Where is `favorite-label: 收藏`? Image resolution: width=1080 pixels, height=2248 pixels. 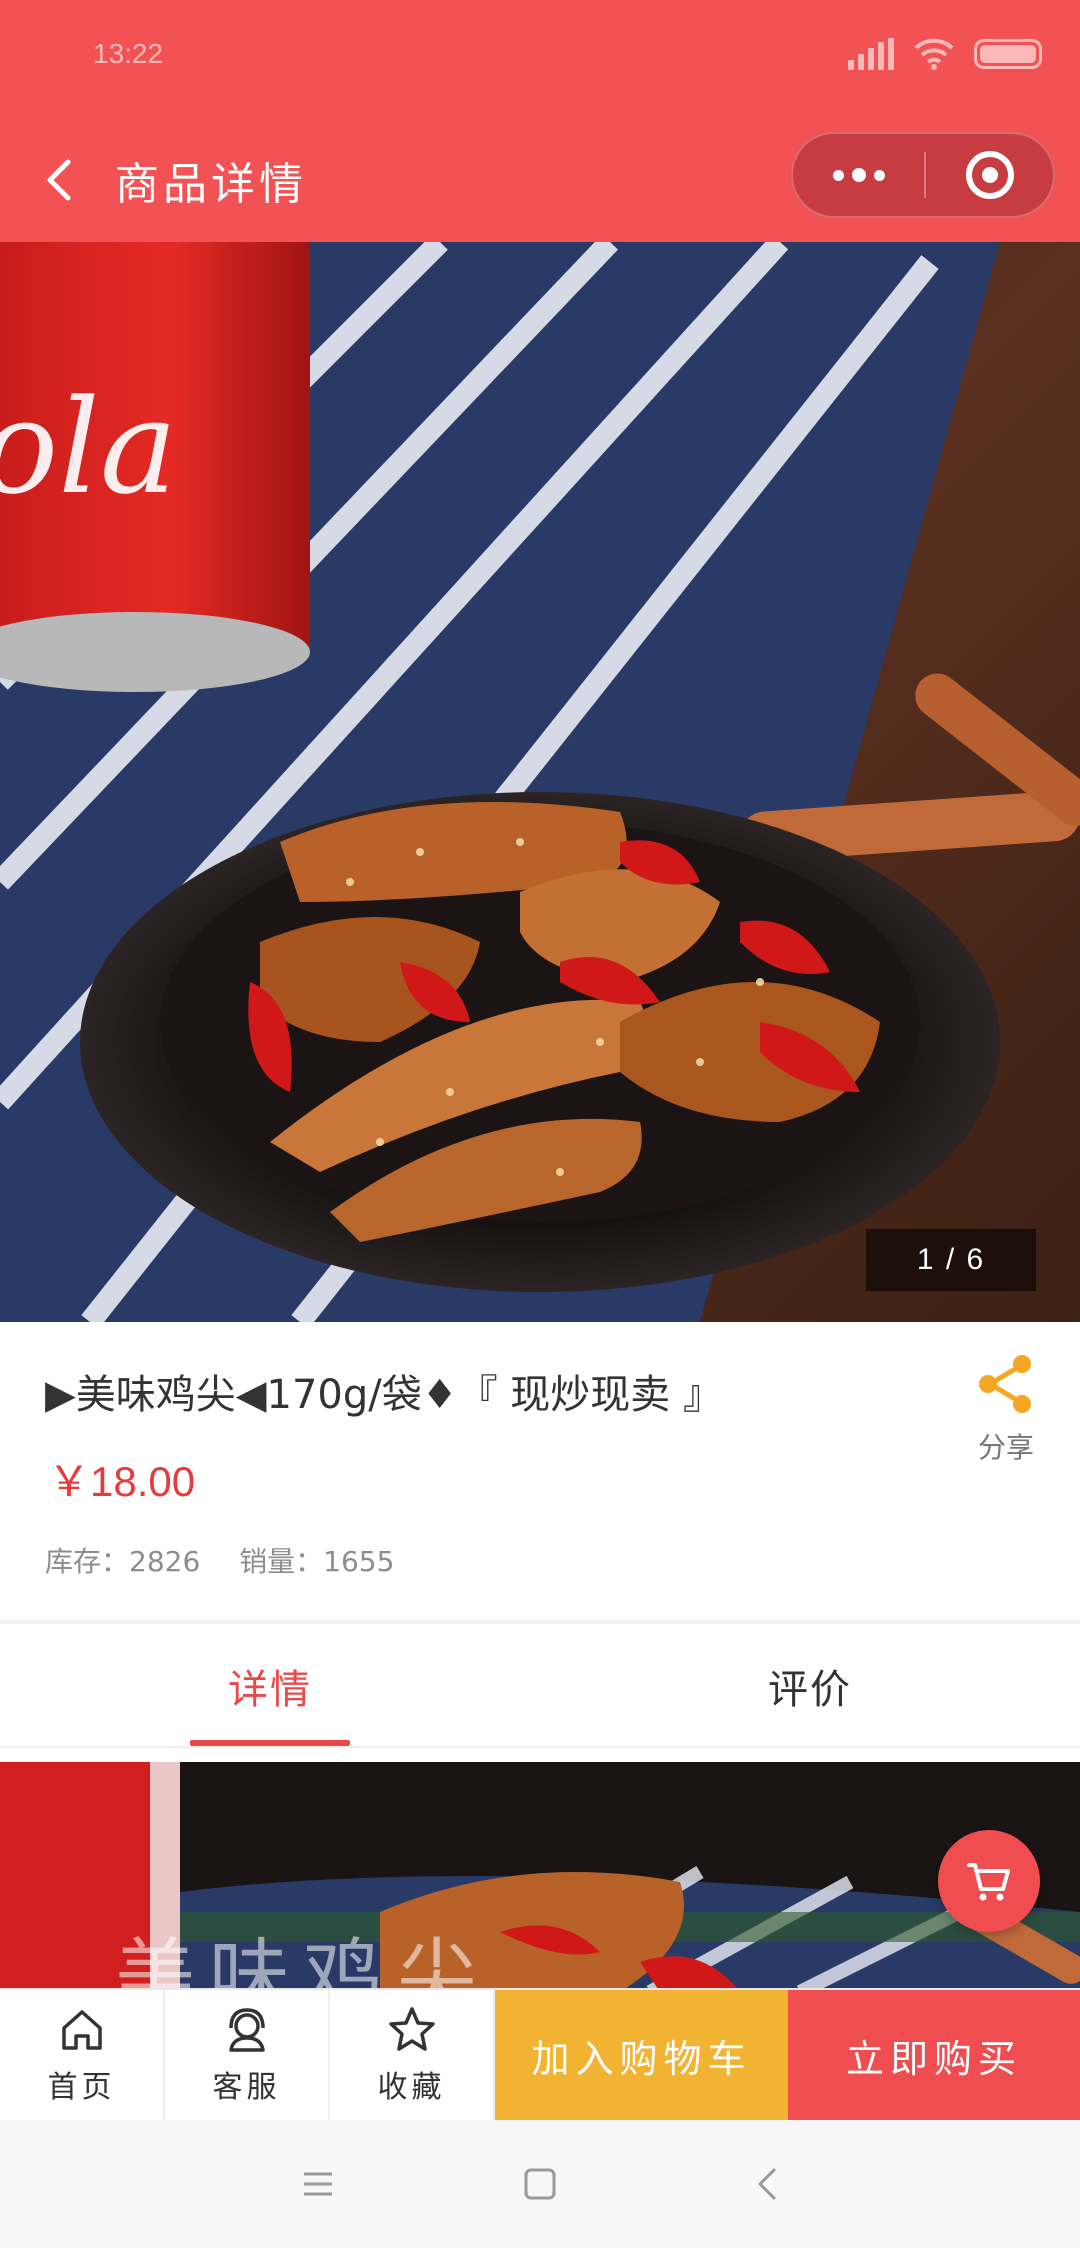 favorite-label: 收藏 is located at coordinates (411, 2087).